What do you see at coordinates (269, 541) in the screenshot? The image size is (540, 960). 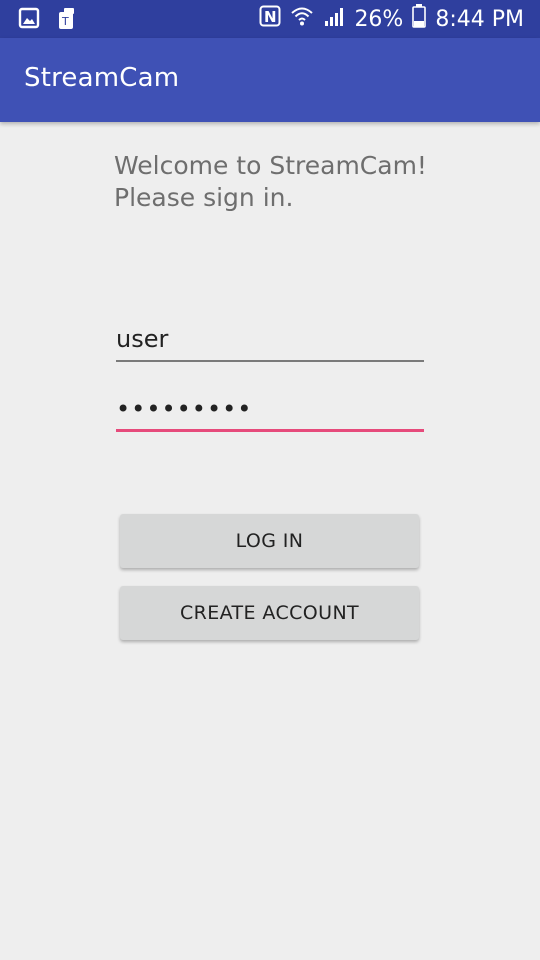 I see `login-button: LOG IN` at bounding box center [269, 541].